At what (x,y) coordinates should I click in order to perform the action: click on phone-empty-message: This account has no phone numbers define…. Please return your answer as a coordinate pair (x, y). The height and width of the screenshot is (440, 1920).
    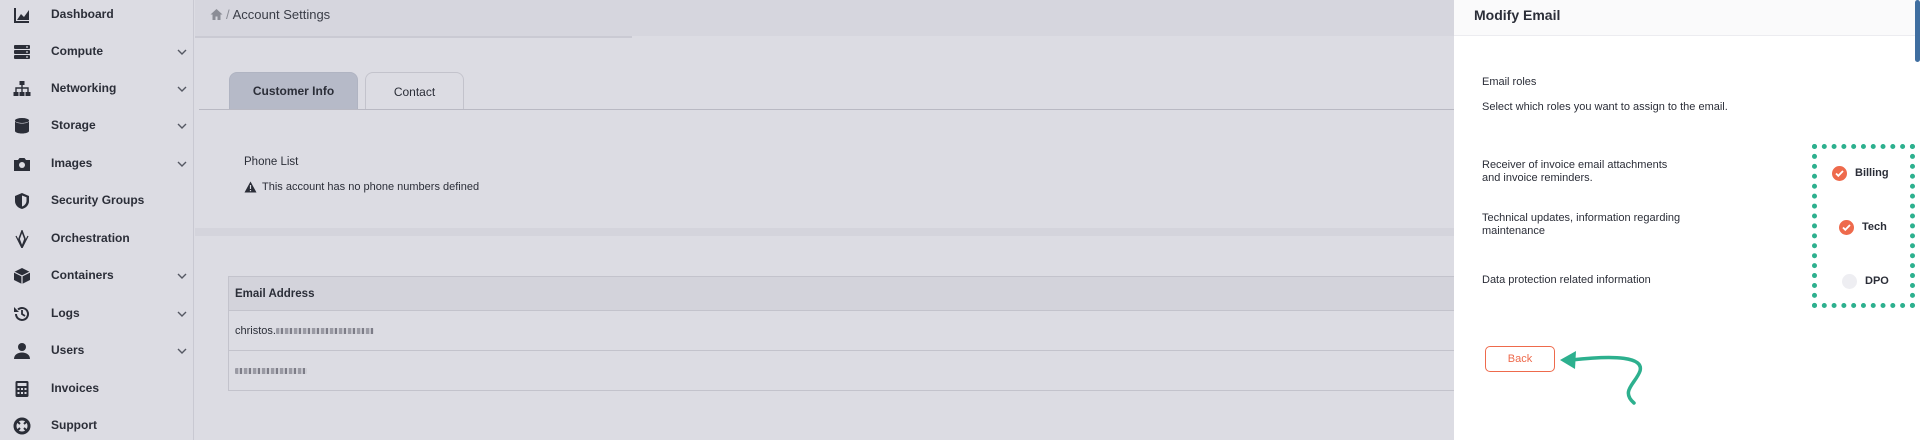
    Looking at the image, I should click on (361, 187).